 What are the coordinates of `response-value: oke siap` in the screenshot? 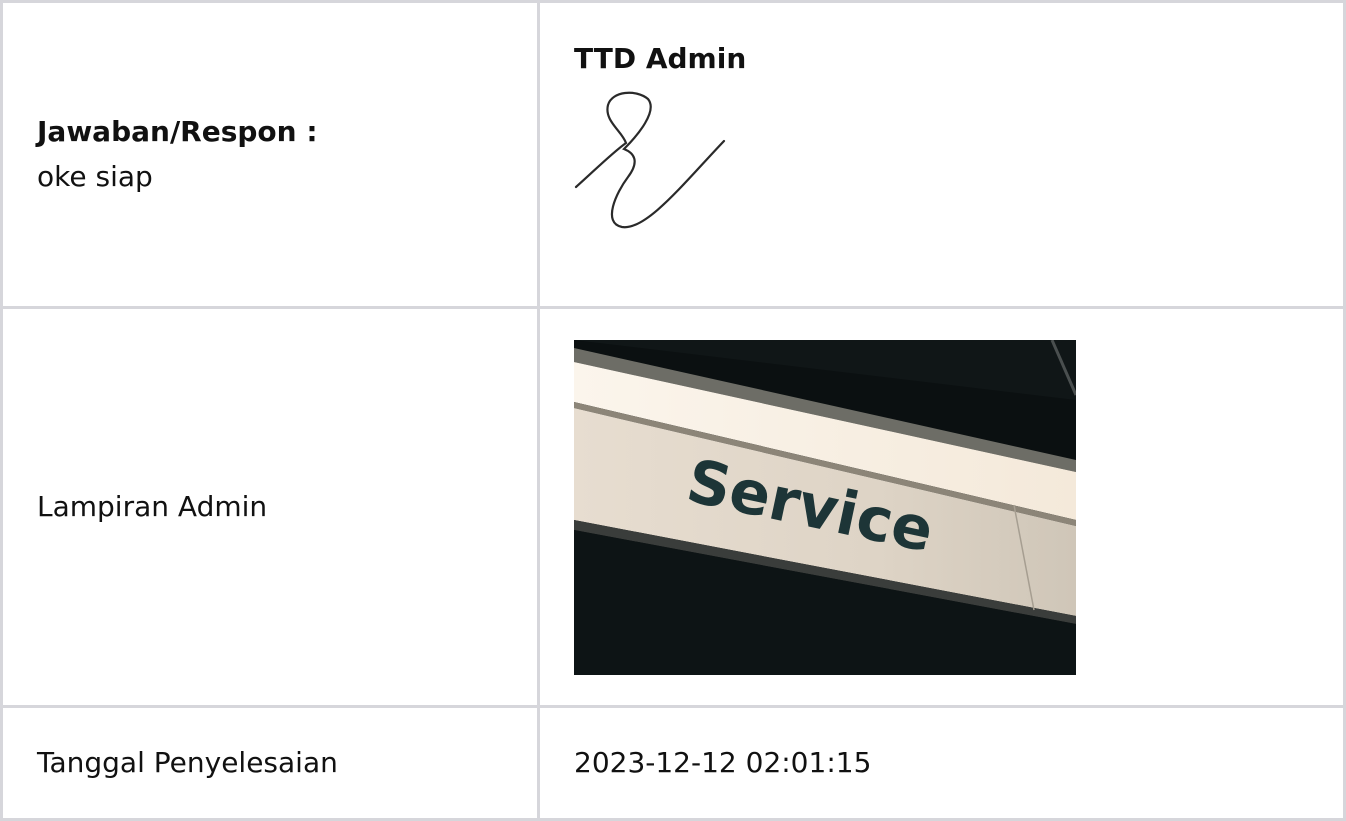 It's located at (95, 176).